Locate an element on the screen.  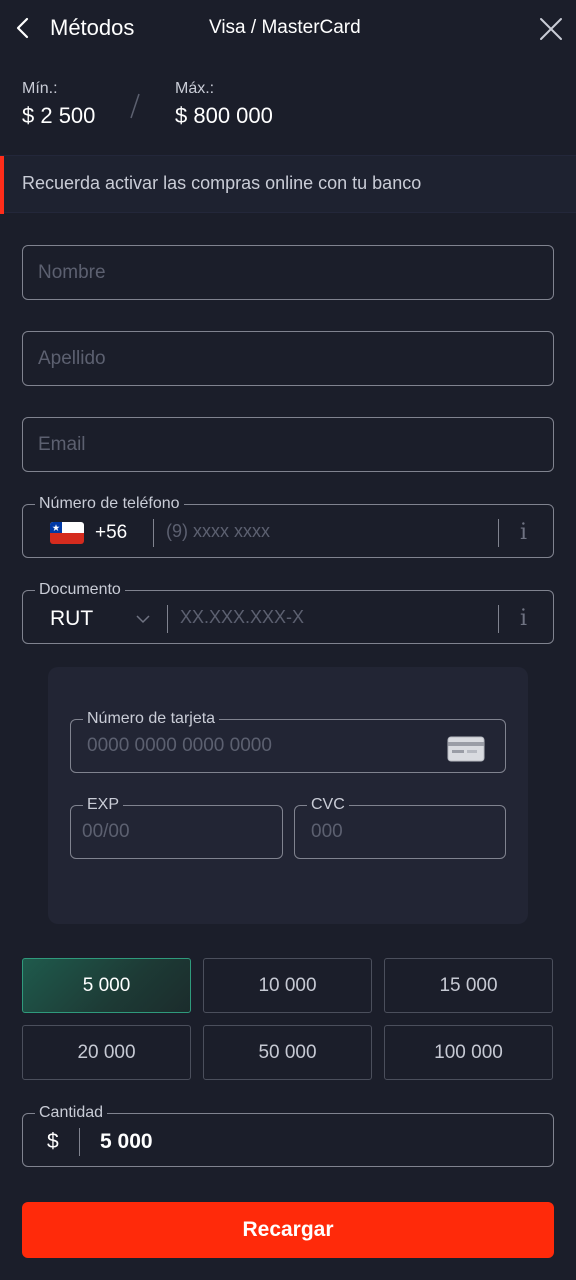
email-field is located at coordinates (288, 444).